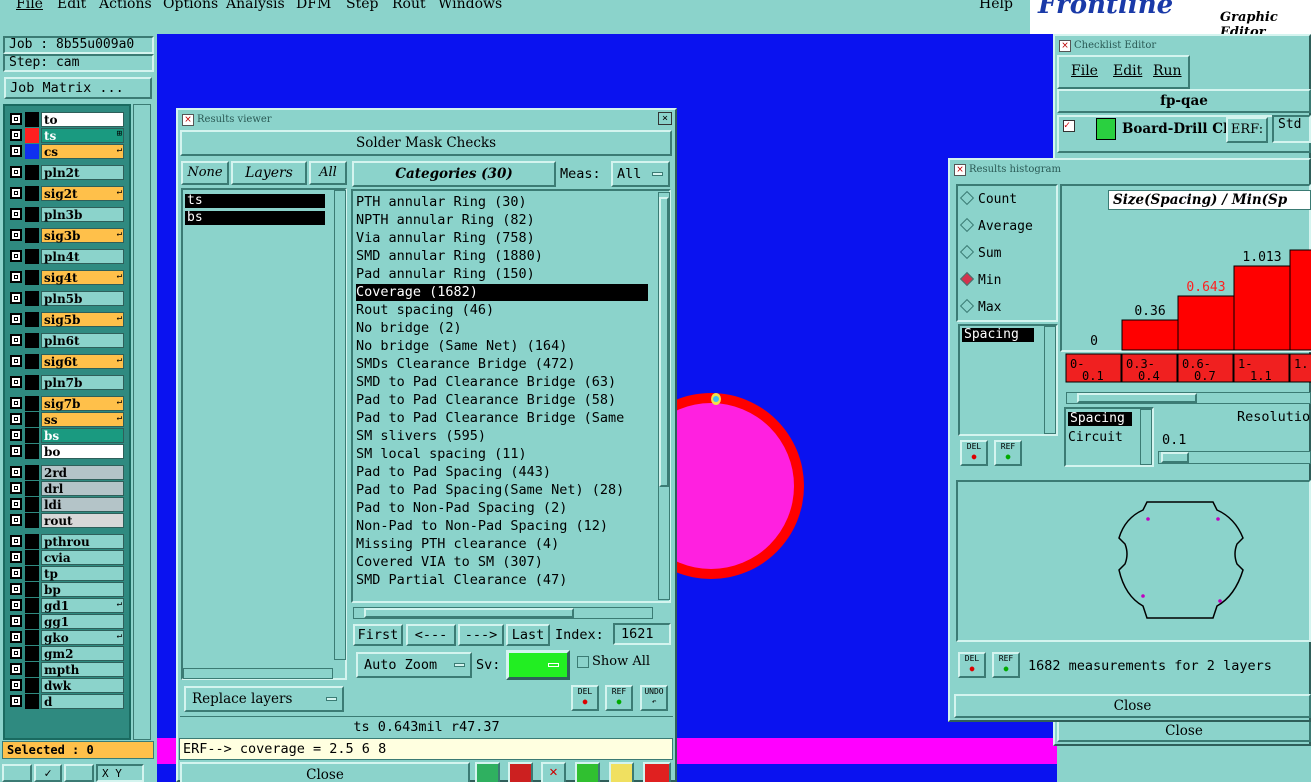 The width and height of the screenshot is (1311, 782). I want to click on menu-actions: Actions, so click(125, 6).